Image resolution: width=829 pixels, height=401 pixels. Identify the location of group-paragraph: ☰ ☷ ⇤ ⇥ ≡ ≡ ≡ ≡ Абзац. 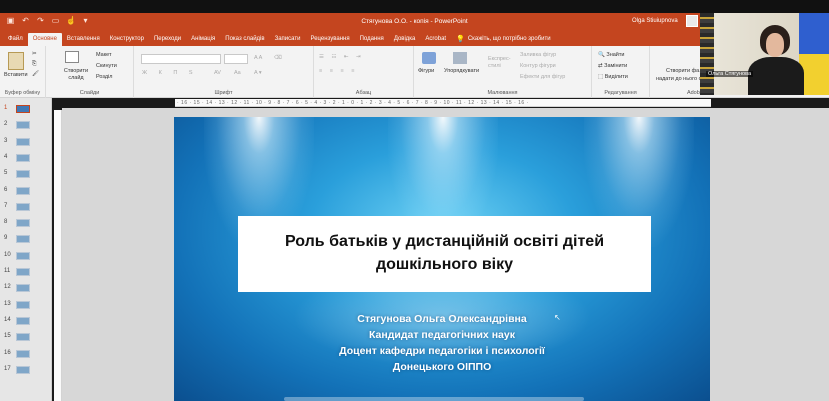
(364, 72).